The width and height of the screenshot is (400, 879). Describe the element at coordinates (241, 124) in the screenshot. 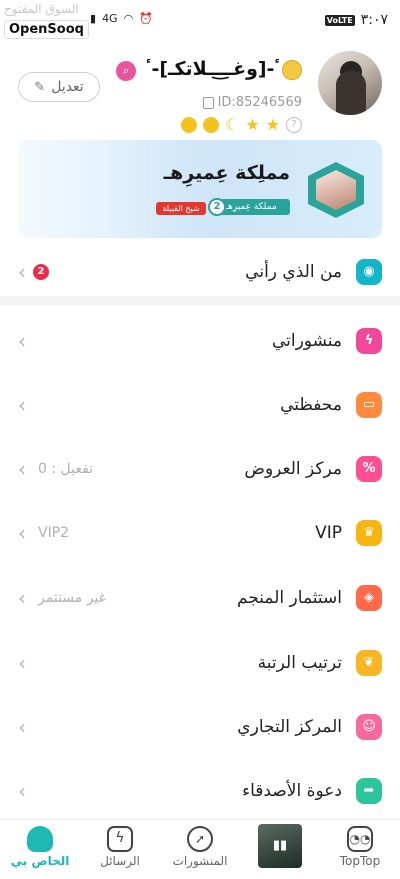

I see `badge-row: ☾ ★ ★ ?` at that location.